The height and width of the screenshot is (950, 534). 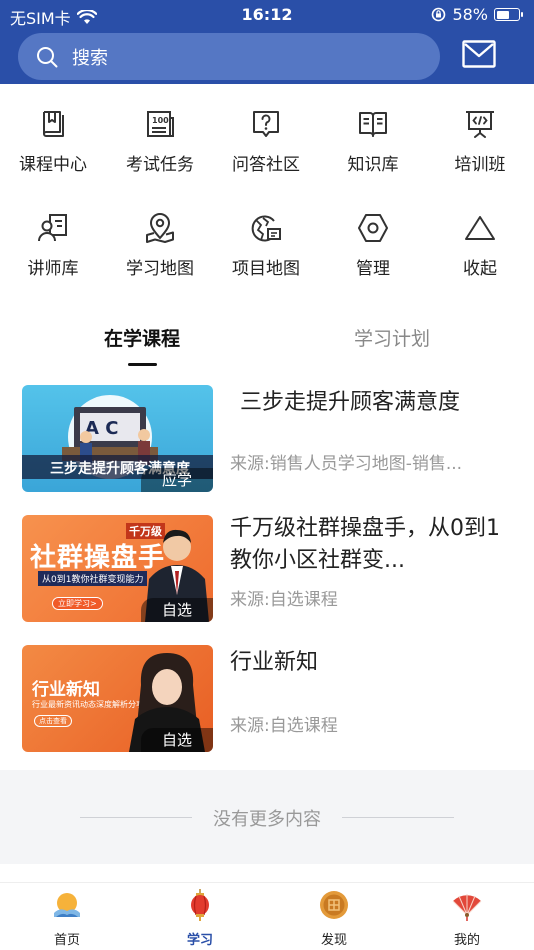 I want to click on grid-item-lecturer-library: 讲师库, so click(x=53, y=238).